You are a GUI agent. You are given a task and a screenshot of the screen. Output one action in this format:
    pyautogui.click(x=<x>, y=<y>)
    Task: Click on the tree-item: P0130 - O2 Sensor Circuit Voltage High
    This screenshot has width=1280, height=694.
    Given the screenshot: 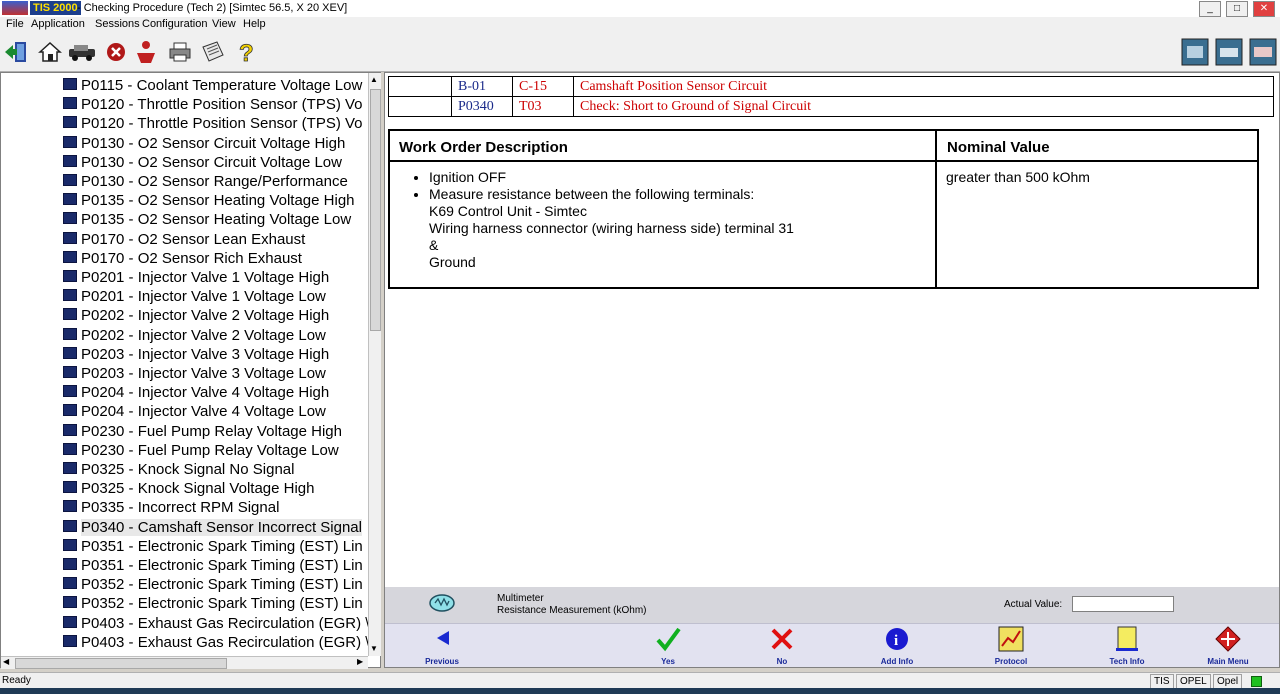 What is the action you would take?
    pyautogui.click(x=204, y=144)
    